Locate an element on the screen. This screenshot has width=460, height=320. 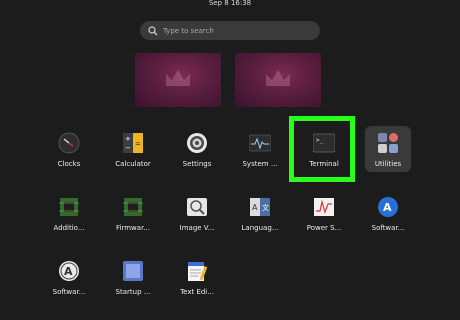
software-updater-icon: A is located at coordinates (69, 271).